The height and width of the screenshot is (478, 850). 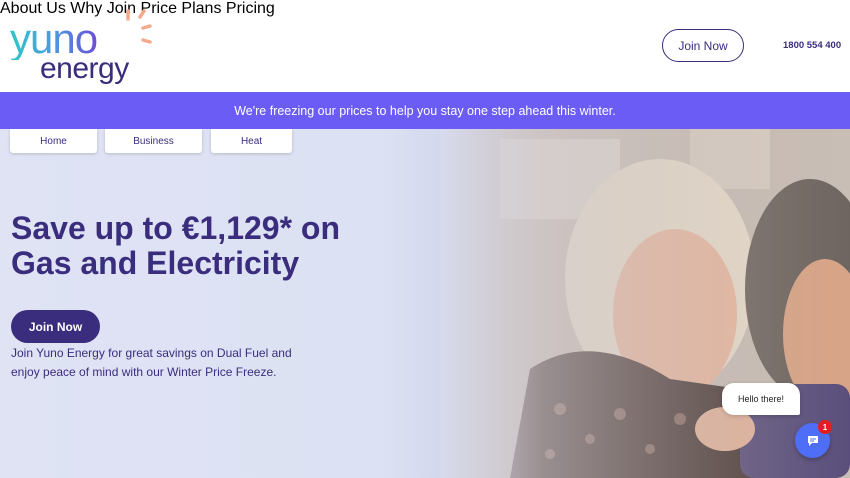 What do you see at coordinates (84, 68) in the screenshot?
I see `logo-text-bottom: energy` at bounding box center [84, 68].